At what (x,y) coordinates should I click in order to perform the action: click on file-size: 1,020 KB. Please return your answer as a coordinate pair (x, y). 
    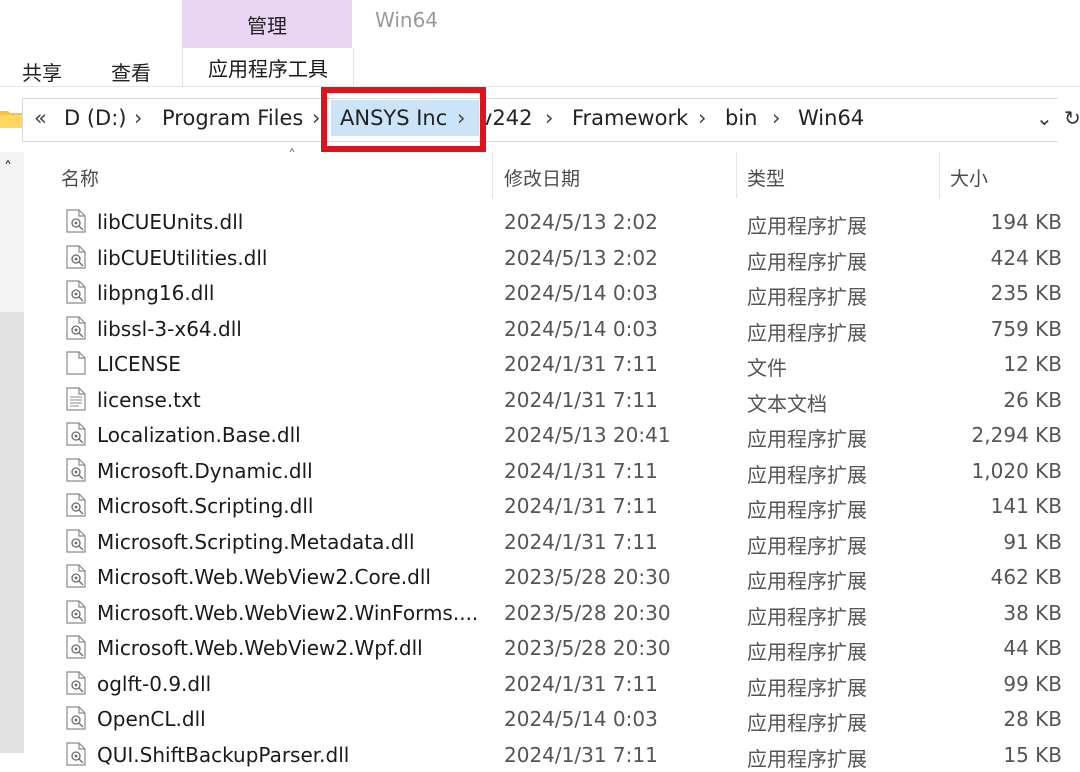
    Looking at the image, I should click on (1017, 471).